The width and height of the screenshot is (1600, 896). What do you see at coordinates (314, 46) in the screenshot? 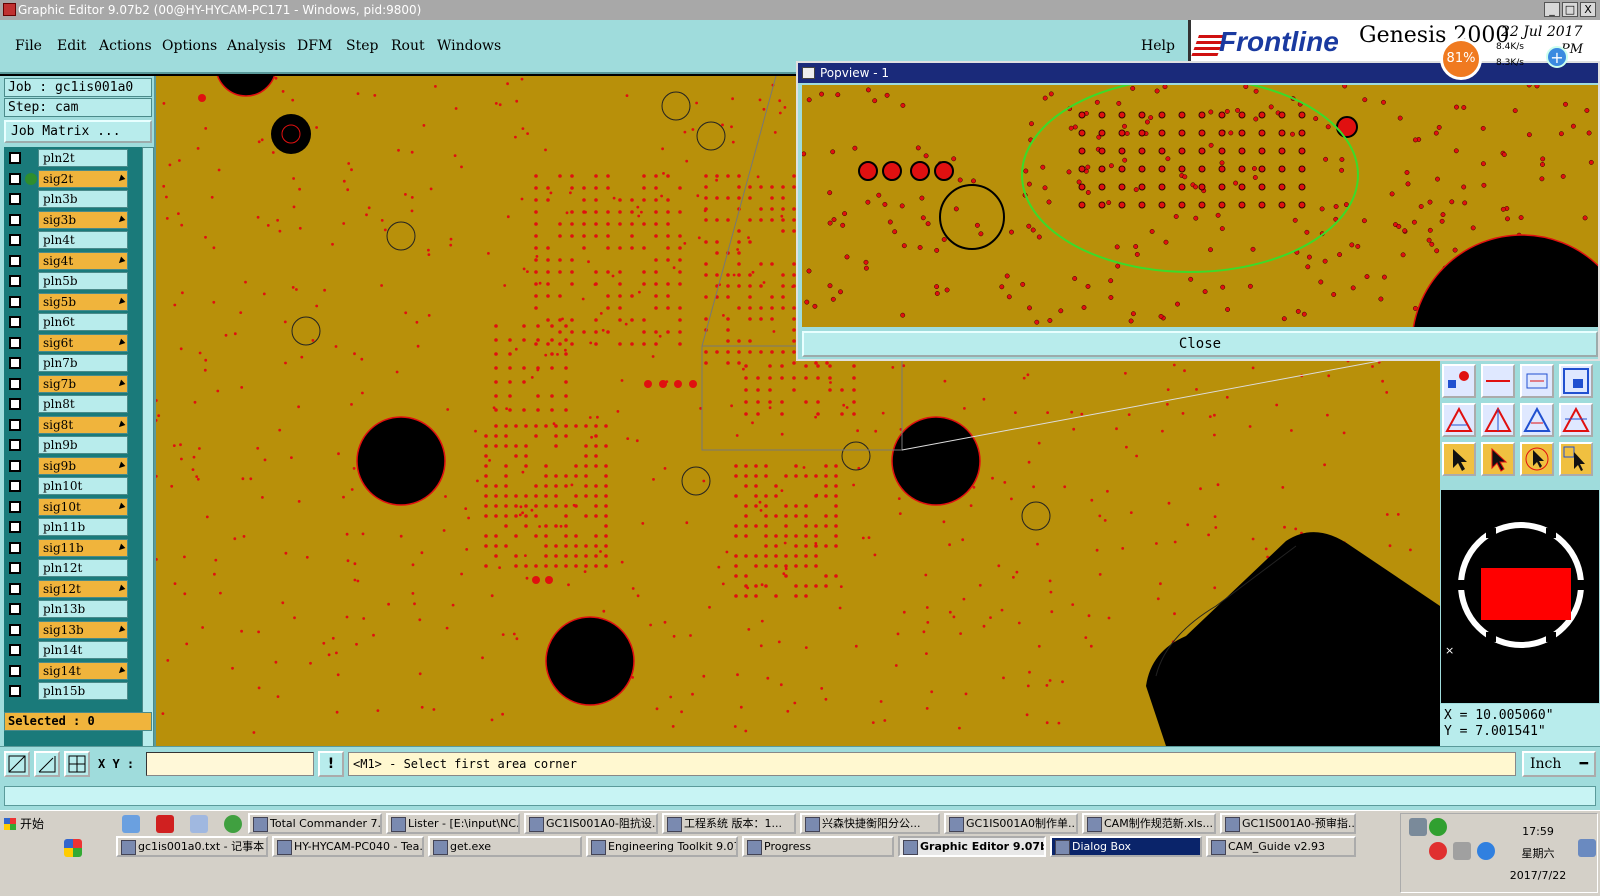
I see `menu-dfm: DFM` at bounding box center [314, 46].